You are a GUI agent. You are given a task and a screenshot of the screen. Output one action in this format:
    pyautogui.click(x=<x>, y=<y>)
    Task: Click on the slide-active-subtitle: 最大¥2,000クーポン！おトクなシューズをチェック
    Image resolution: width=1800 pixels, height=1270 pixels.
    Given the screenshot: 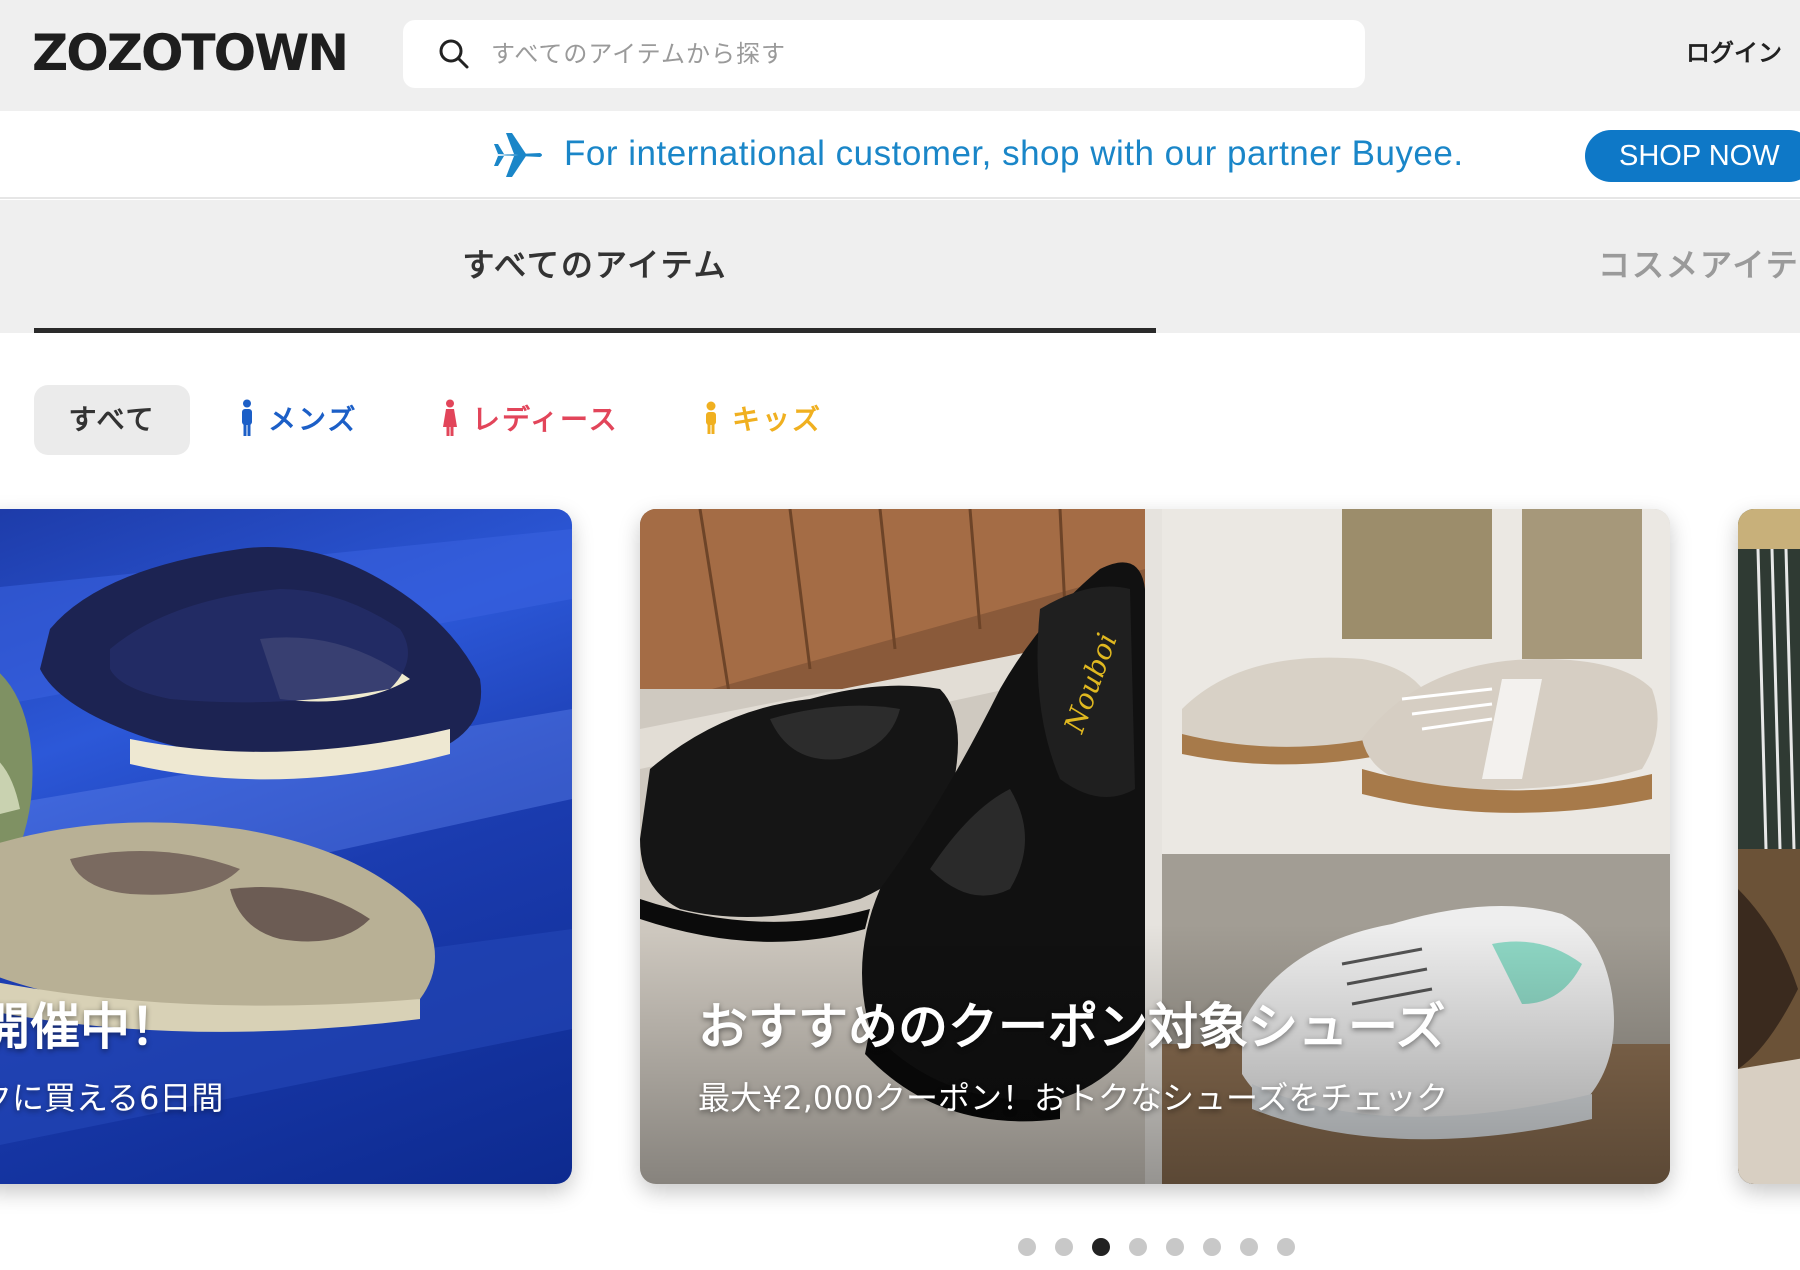 What is the action you would take?
    pyautogui.click(x=1073, y=1098)
    